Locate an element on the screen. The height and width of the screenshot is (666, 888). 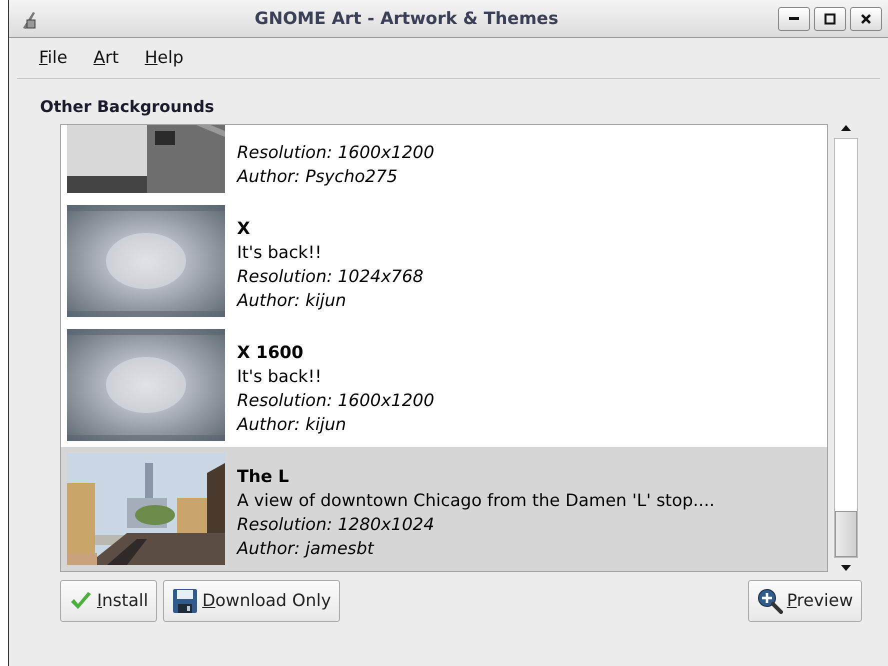
download-button: Download Only is located at coordinates (251, 601).